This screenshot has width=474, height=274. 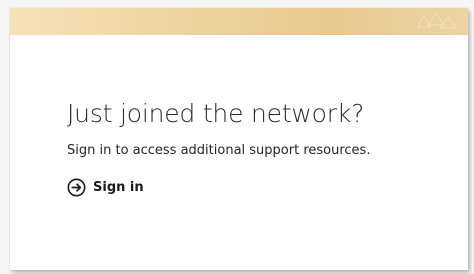 I want to click on page-title: Just joined the network?, so click(x=216, y=113).